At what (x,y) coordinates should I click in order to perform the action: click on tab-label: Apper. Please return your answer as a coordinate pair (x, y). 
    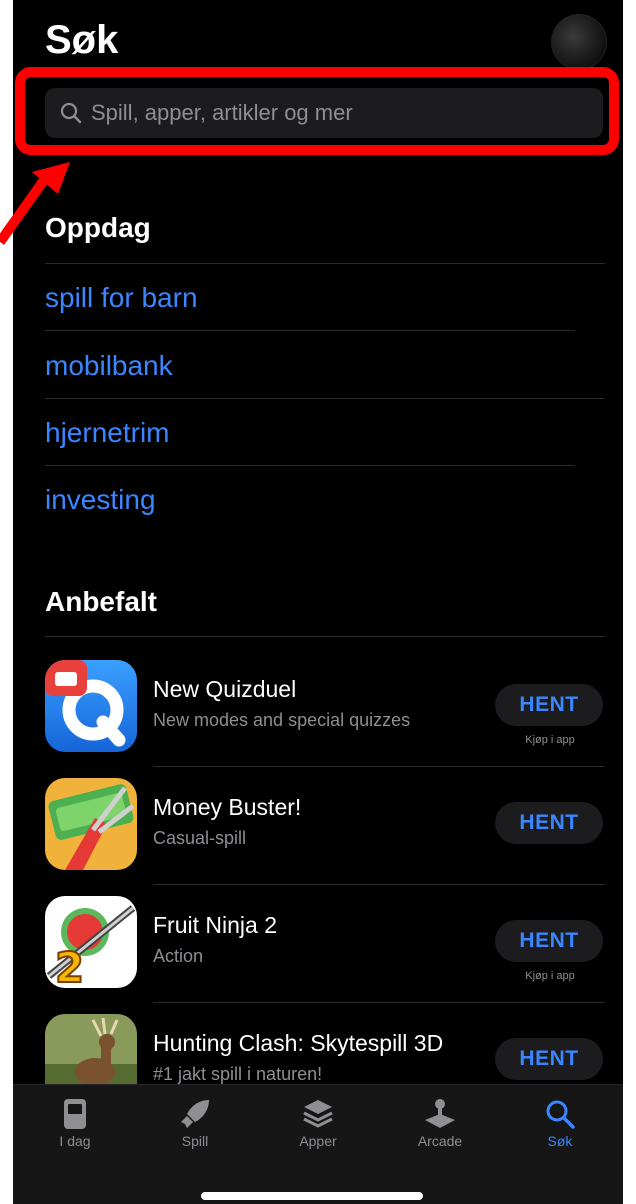
    Looking at the image, I should click on (318, 1141).